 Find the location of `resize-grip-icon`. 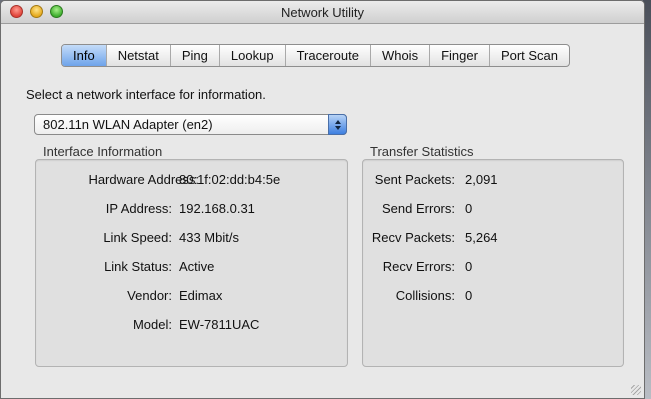

resize-grip-icon is located at coordinates (636, 390).